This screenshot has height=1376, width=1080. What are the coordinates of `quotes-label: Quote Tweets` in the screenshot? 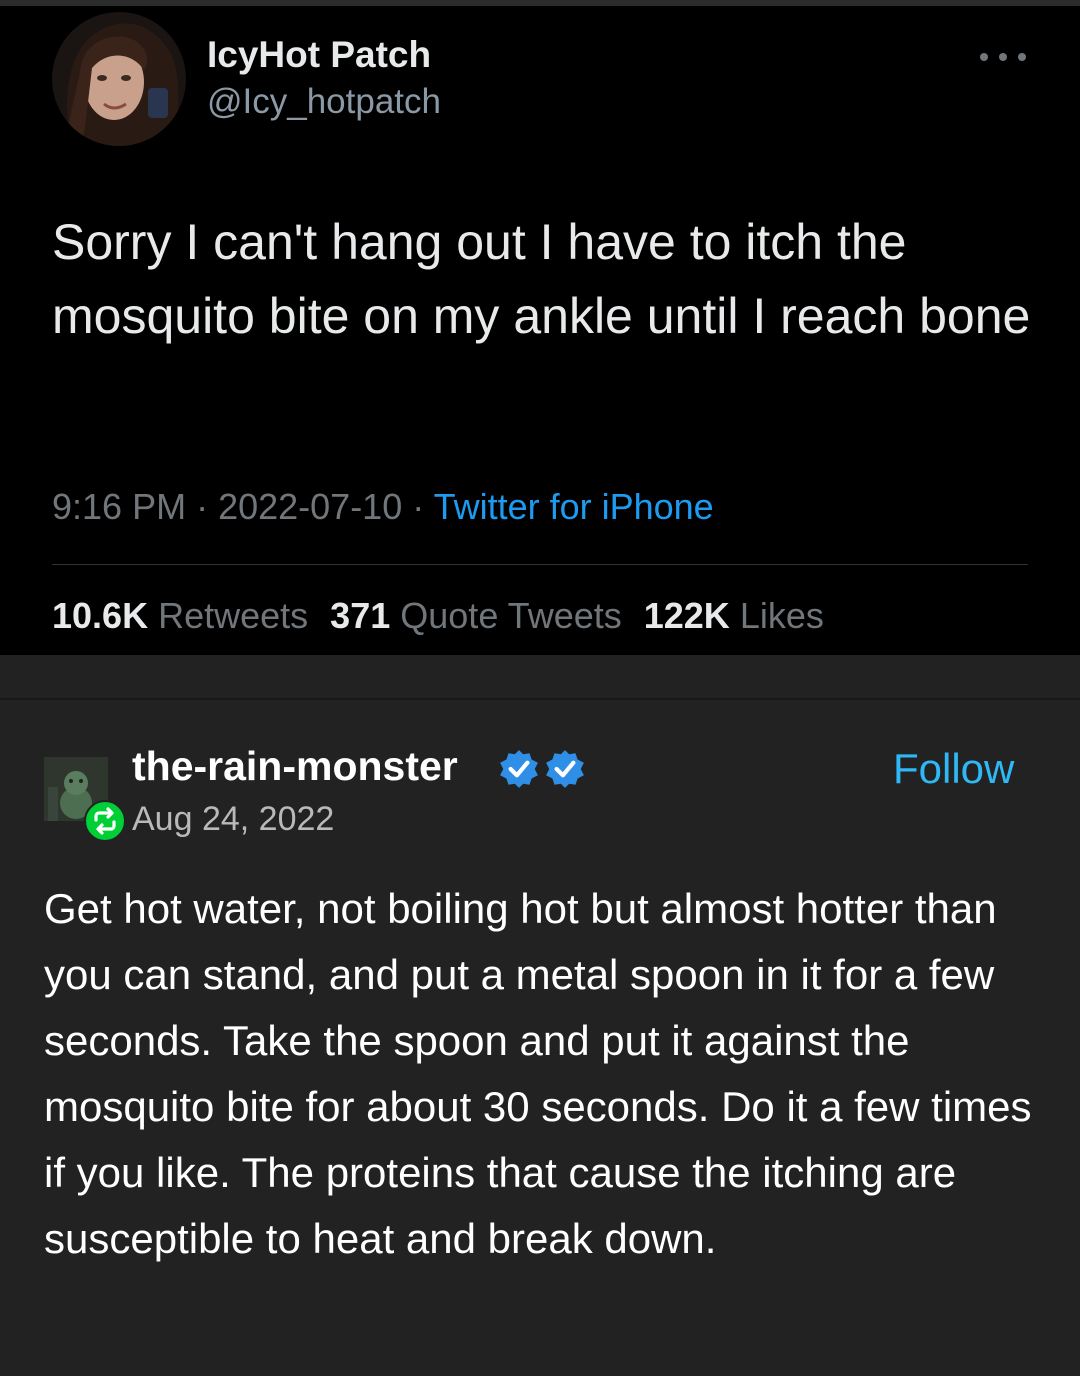 It's located at (511, 615).